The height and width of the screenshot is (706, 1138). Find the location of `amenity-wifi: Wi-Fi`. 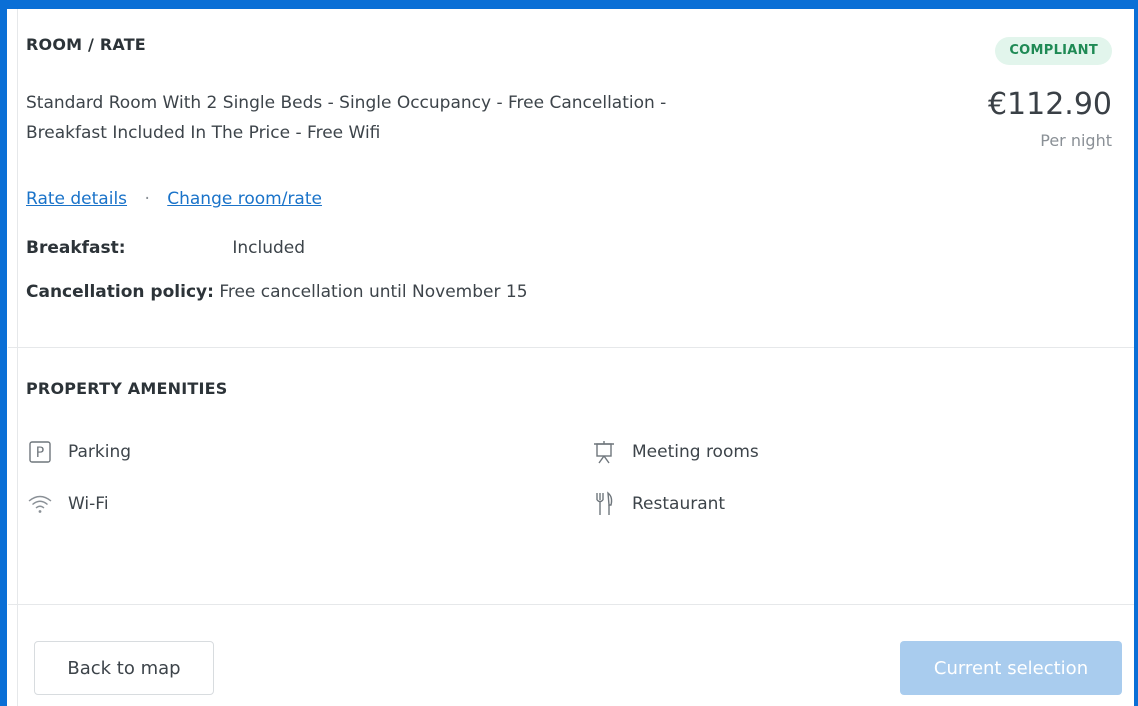

amenity-wifi: Wi-Fi is located at coordinates (67, 504).